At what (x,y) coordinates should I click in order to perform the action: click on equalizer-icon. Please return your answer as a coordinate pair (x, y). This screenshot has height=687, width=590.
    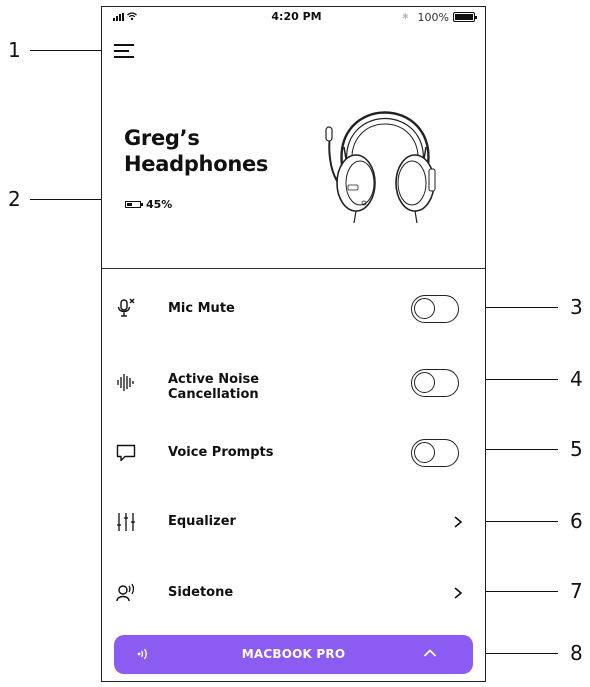
    Looking at the image, I should click on (126, 522).